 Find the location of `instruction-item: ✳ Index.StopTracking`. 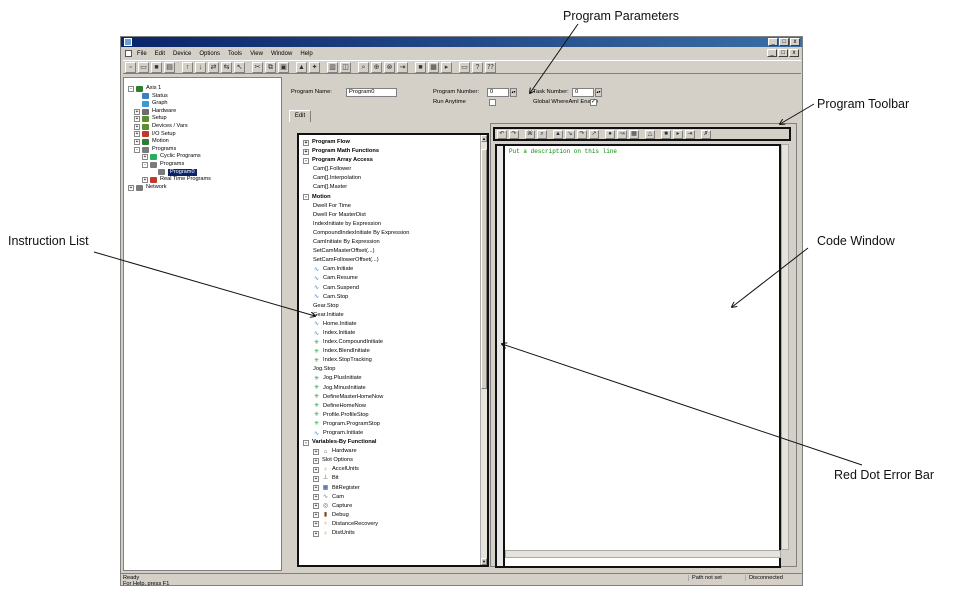

instruction-item: ✳ Index.StopTracking is located at coordinates (395, 360).